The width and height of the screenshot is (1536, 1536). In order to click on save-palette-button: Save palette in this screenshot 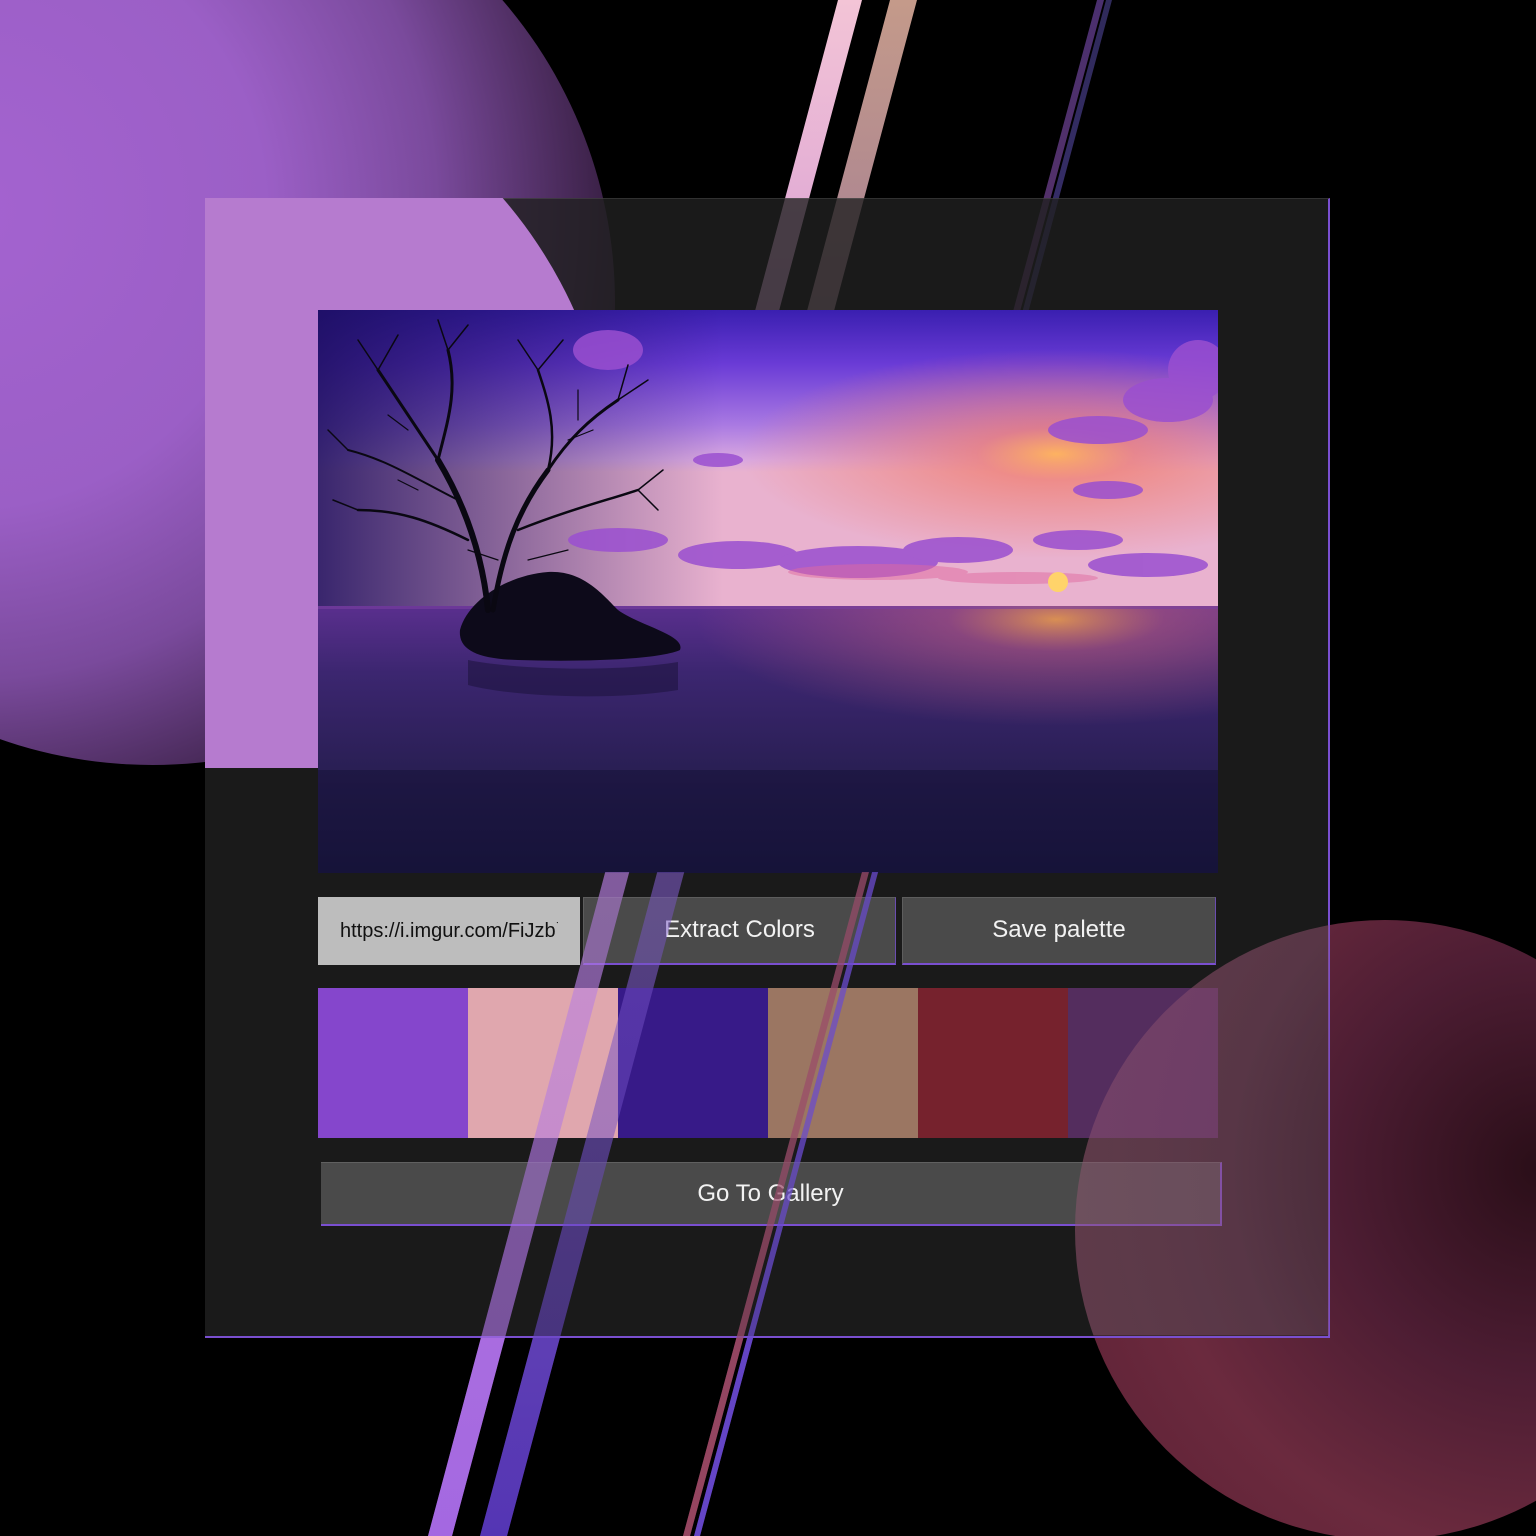, I will do `click(1059, 931)`.